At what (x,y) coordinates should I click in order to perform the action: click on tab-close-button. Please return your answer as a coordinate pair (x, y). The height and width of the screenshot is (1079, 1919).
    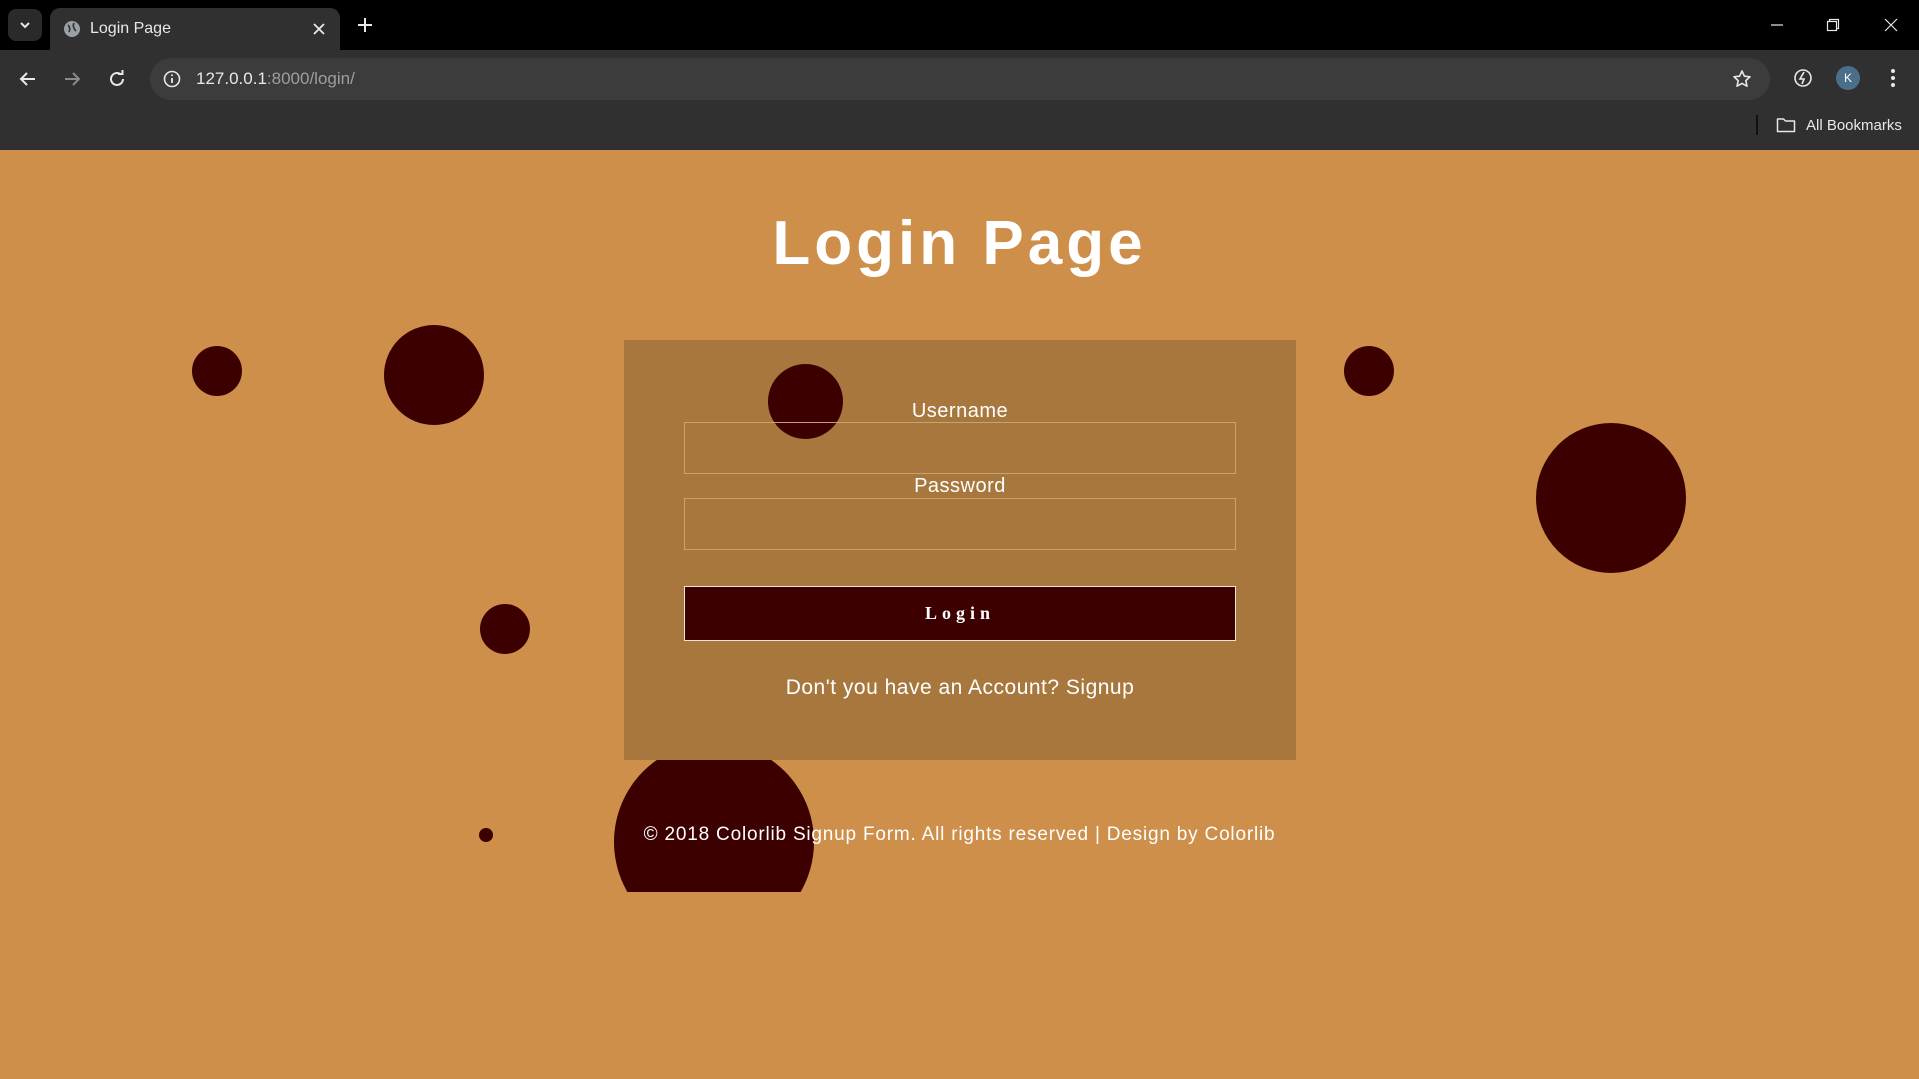
    Looking at the image, I should click on (319, 29).